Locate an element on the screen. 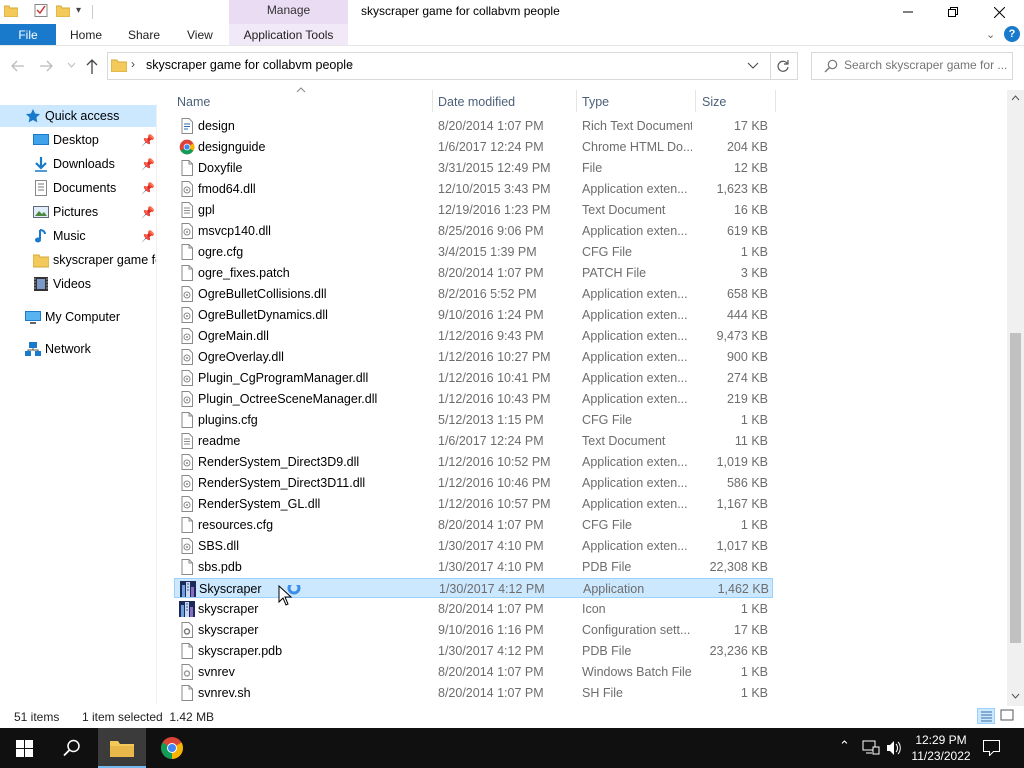  large-icons-view-button is located at coordinates (1008, 716).